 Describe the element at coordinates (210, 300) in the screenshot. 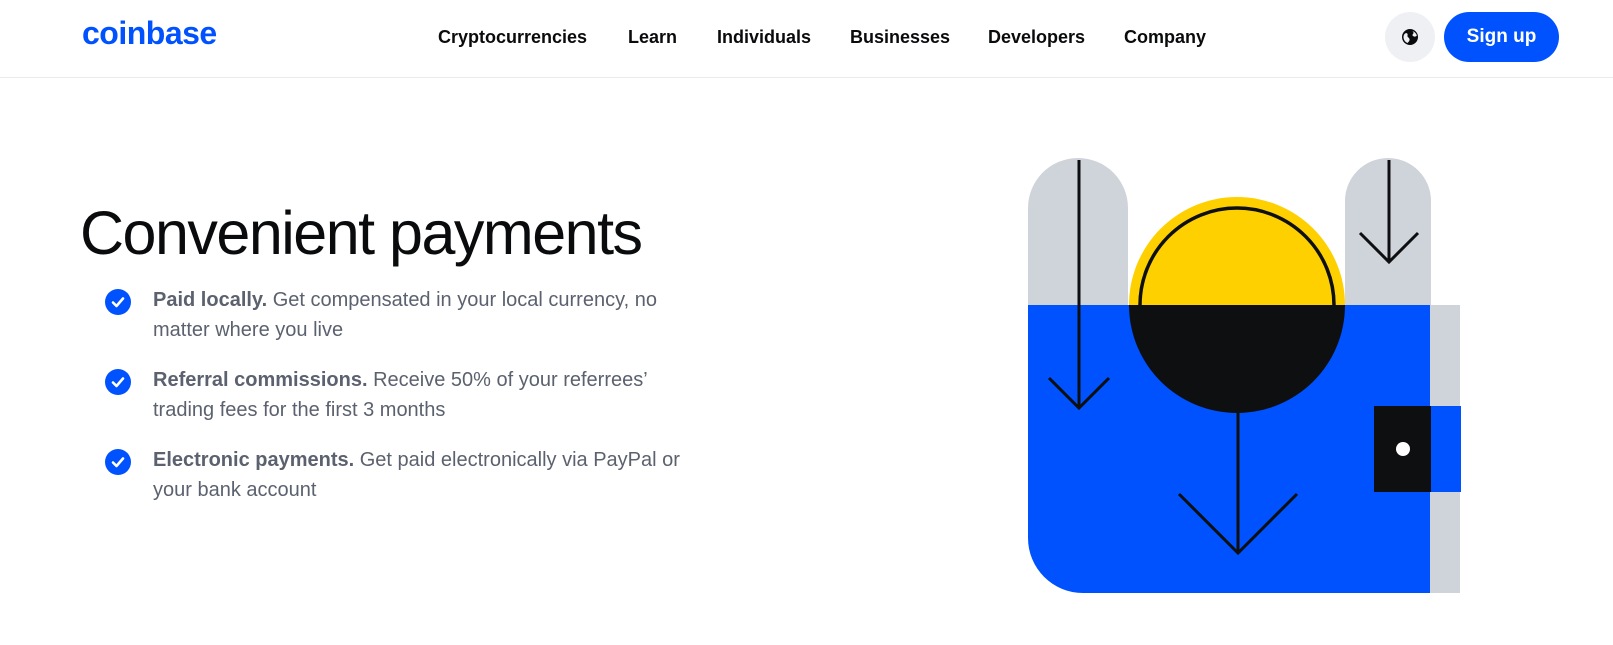

I see `feature-title: Paid locally.` at that location.